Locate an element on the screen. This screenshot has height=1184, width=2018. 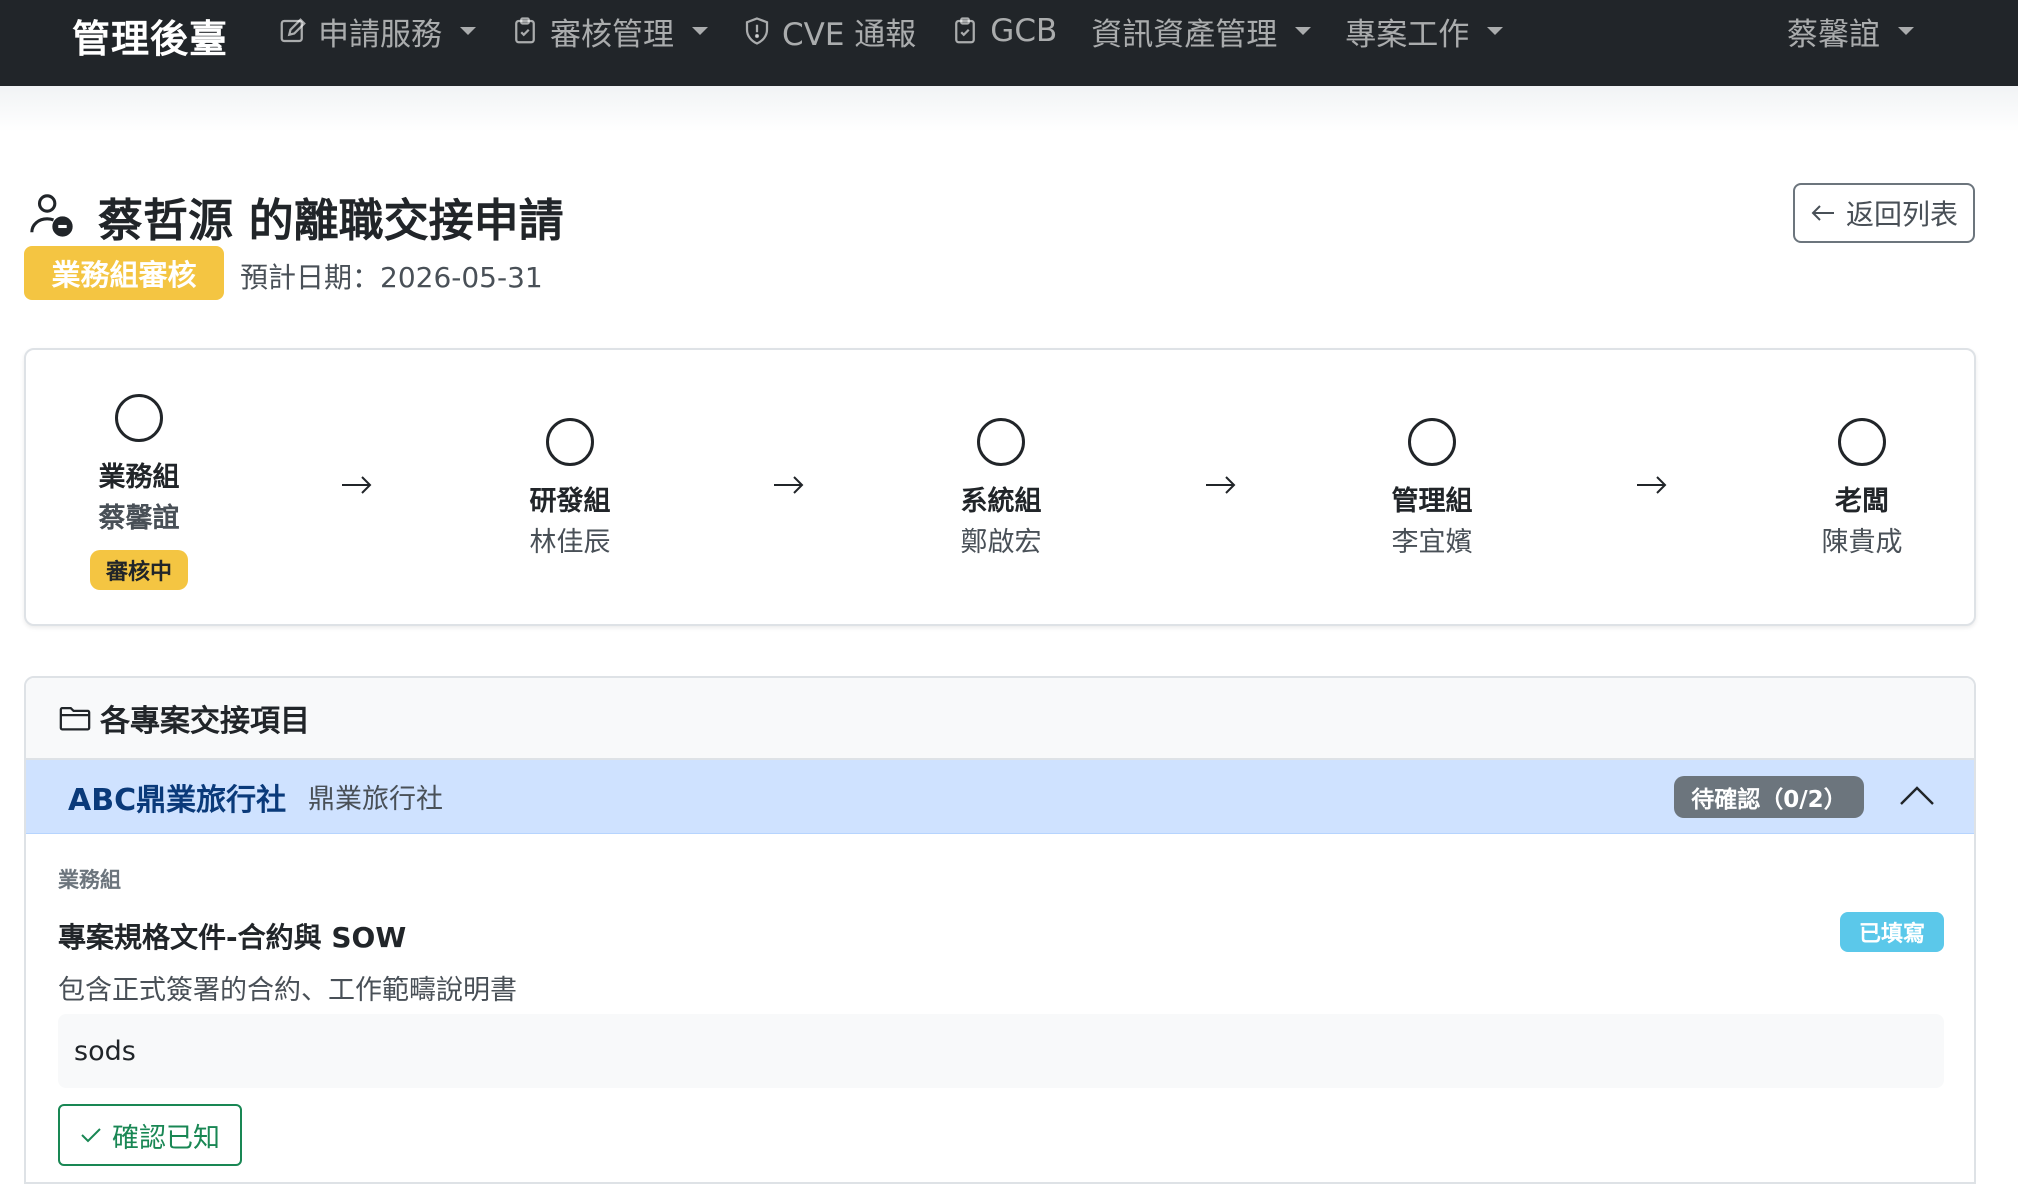
nav-item-gcb: GCB is located at coordinates (1003, 31).